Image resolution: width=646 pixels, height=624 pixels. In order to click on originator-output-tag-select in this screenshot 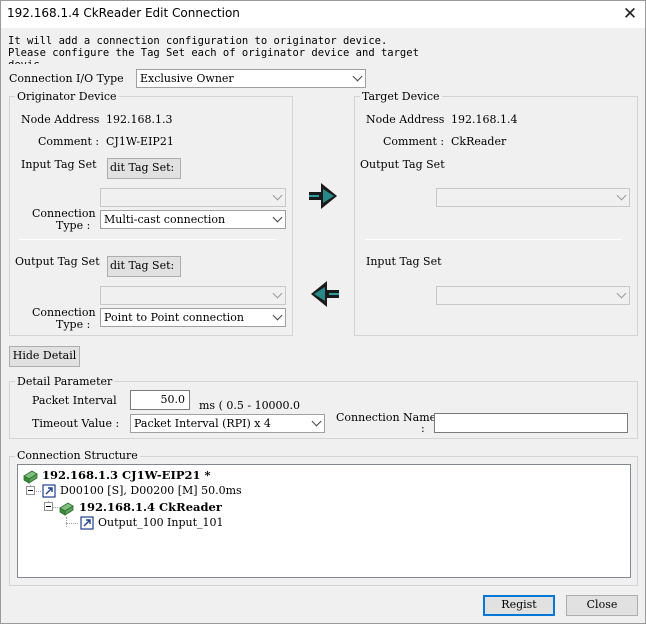, I will do `click(193, 295)`.